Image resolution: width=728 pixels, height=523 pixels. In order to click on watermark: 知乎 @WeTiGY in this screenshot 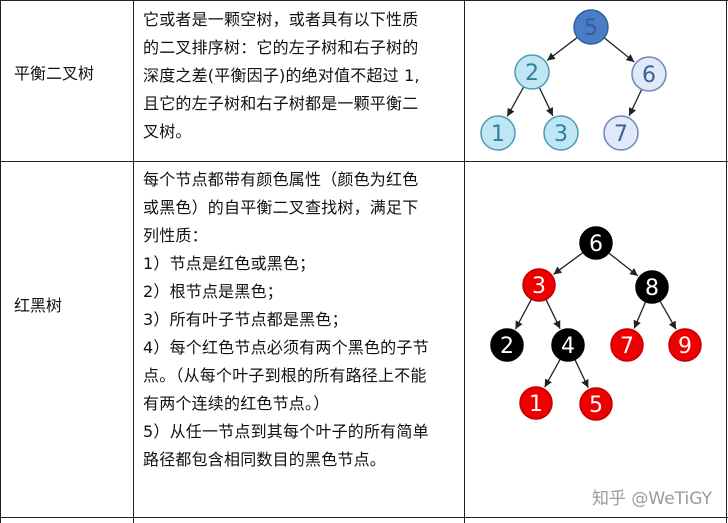, I will do `click(652, 499)`.